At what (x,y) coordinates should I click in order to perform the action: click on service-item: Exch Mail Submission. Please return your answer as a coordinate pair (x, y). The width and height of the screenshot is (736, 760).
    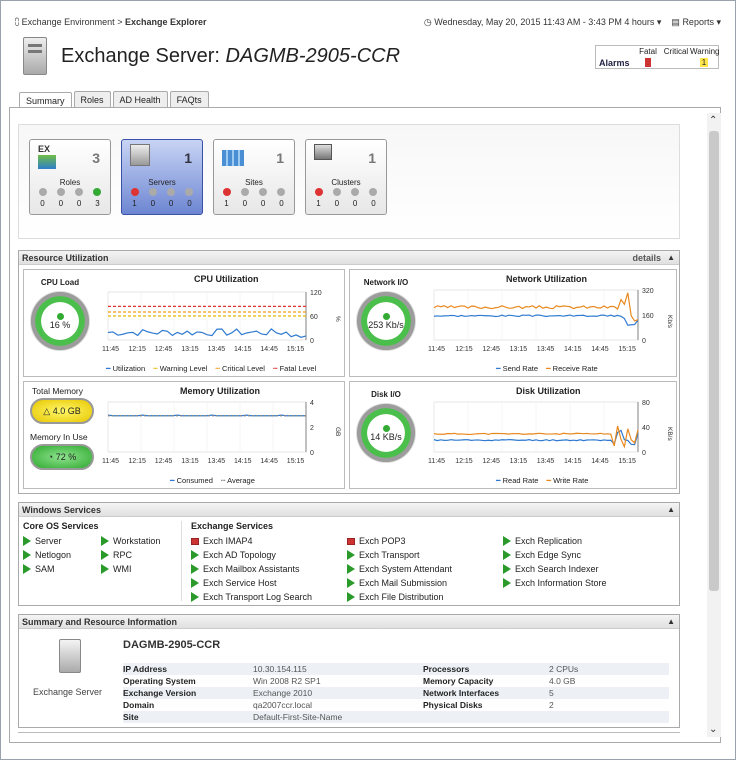
    Looking at the image, I should click on (425, 583).